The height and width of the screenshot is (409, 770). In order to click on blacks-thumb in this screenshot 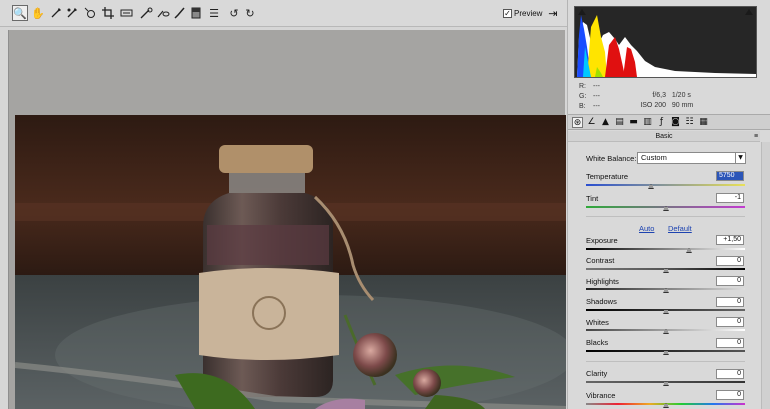, I will do `click(665, 352)`.